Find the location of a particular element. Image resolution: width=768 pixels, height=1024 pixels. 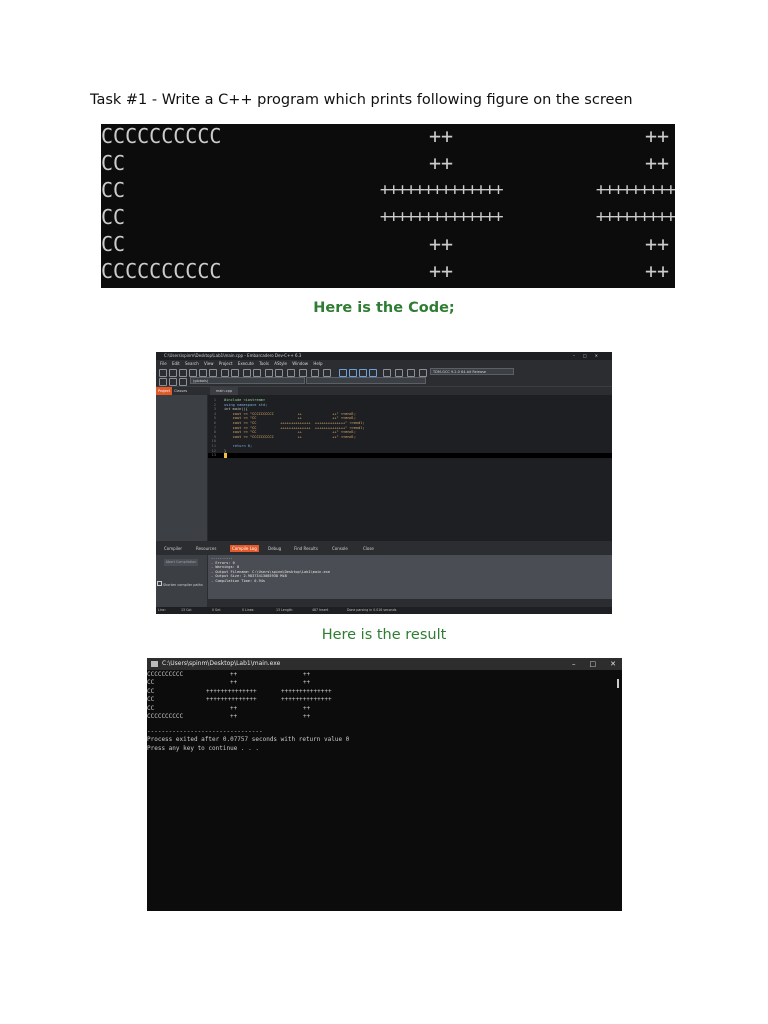

compiler-select: TDM-GCC 9.2.0 64-bit Release is located at coordinates (472, 371).